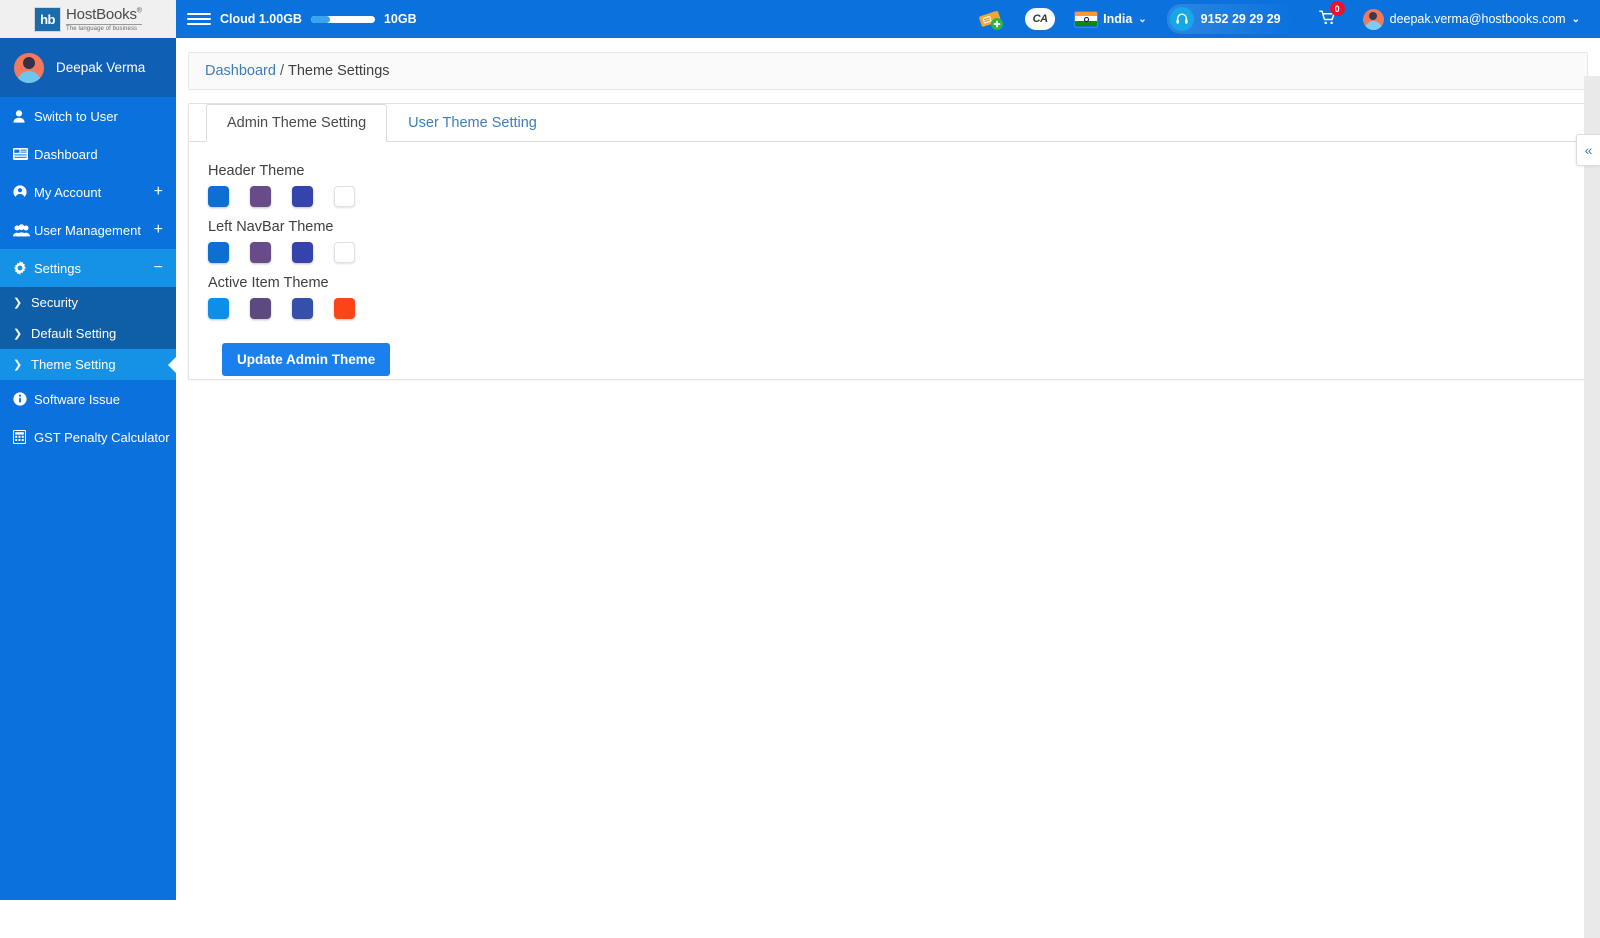 The width and height of the screenshot is (1600, 938). What do you see at coordinates (342, 19) in the screenshot?
I see `storage-progress-bar` at bounding box center [342, 19].